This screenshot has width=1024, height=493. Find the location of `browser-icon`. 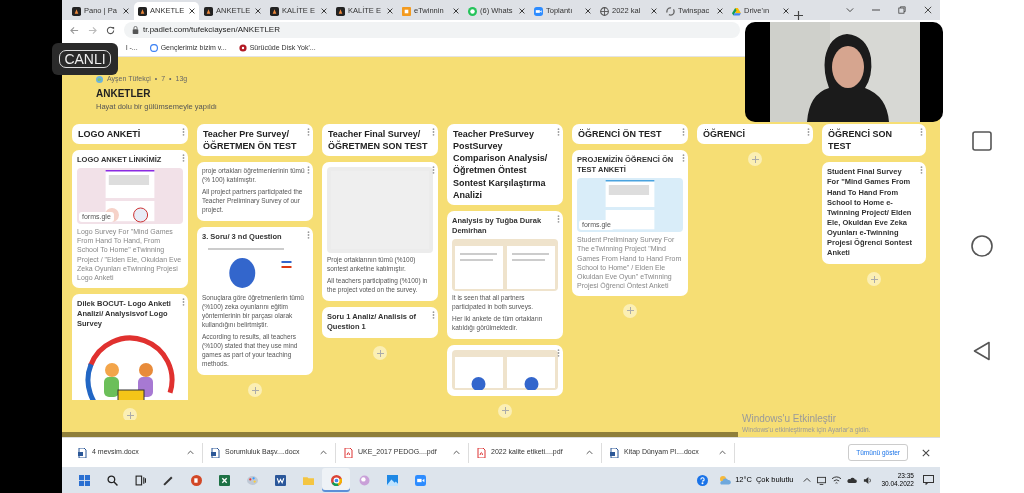

browser-icon is located at coordinates (336, 480).